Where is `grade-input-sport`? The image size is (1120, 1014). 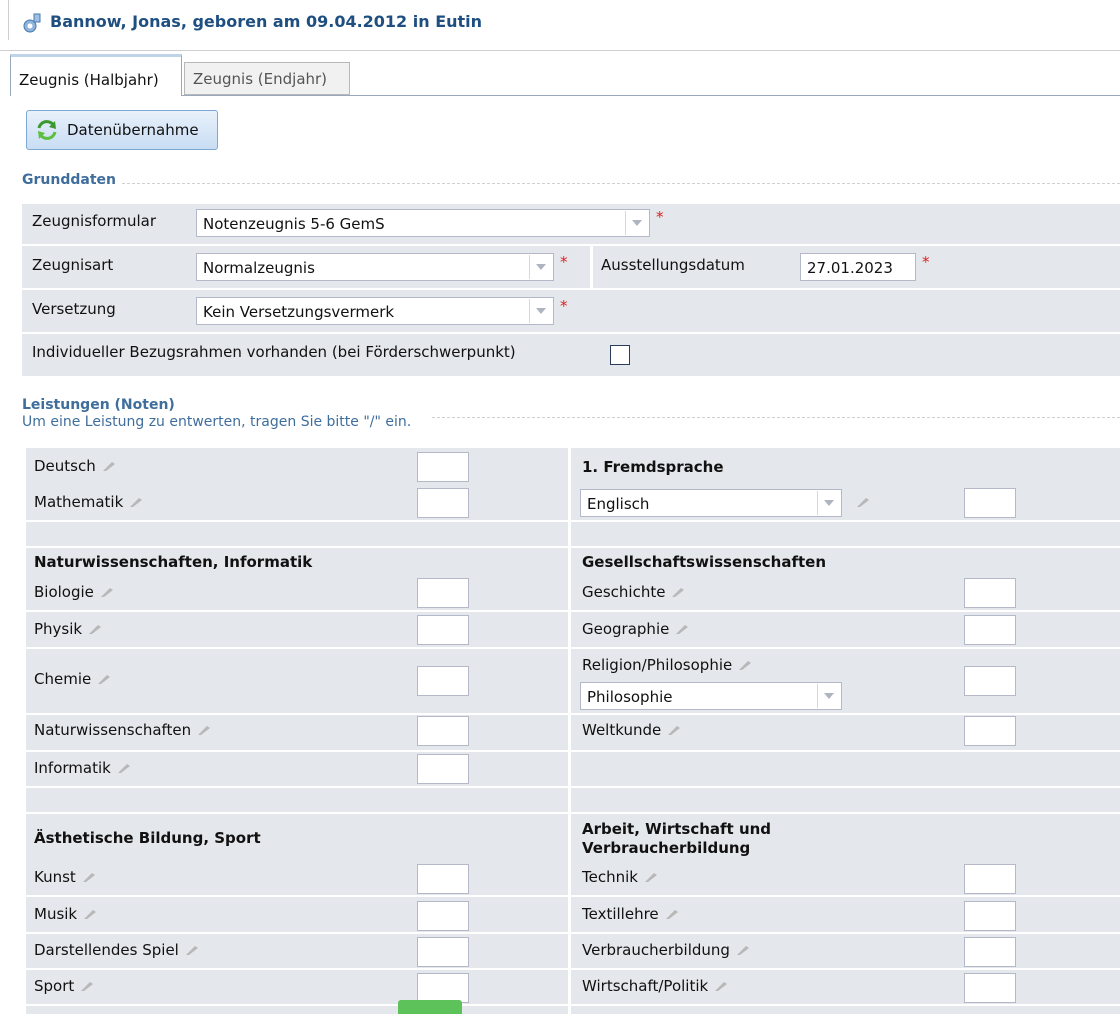
grade-input-sport is located at coordinates (443, 988).